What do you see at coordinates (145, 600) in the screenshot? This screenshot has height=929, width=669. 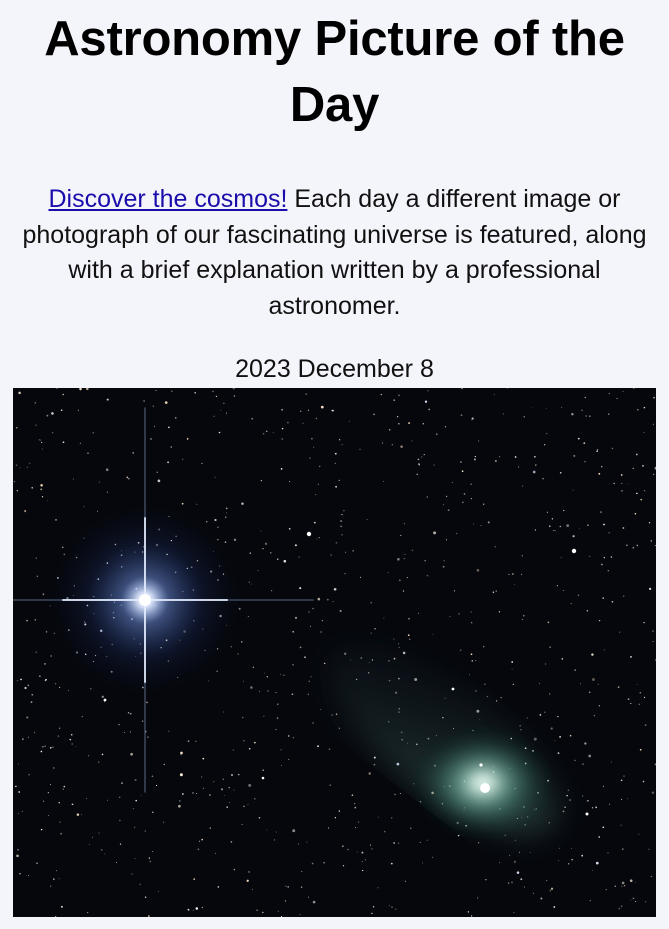 I see `bright-star-core` at bounding box center [145, 600].